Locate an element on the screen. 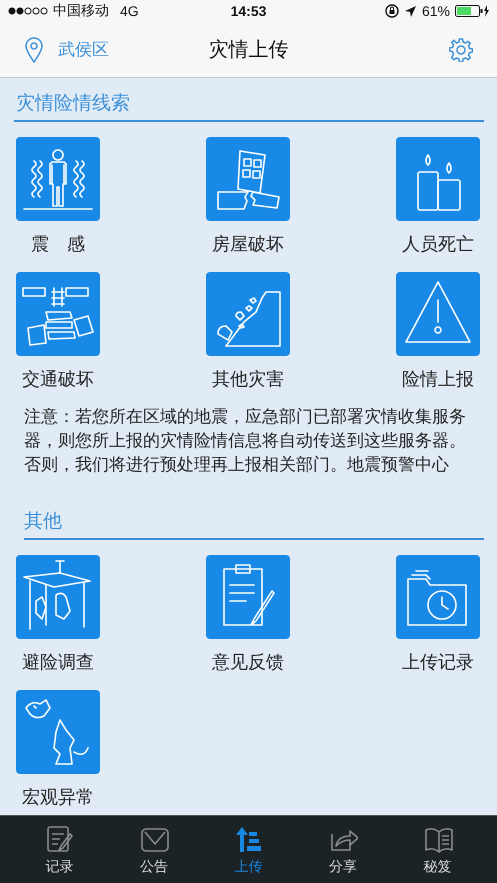 The image size is (497, 883). section-title: 其他 is located at coordinates (43, 521).